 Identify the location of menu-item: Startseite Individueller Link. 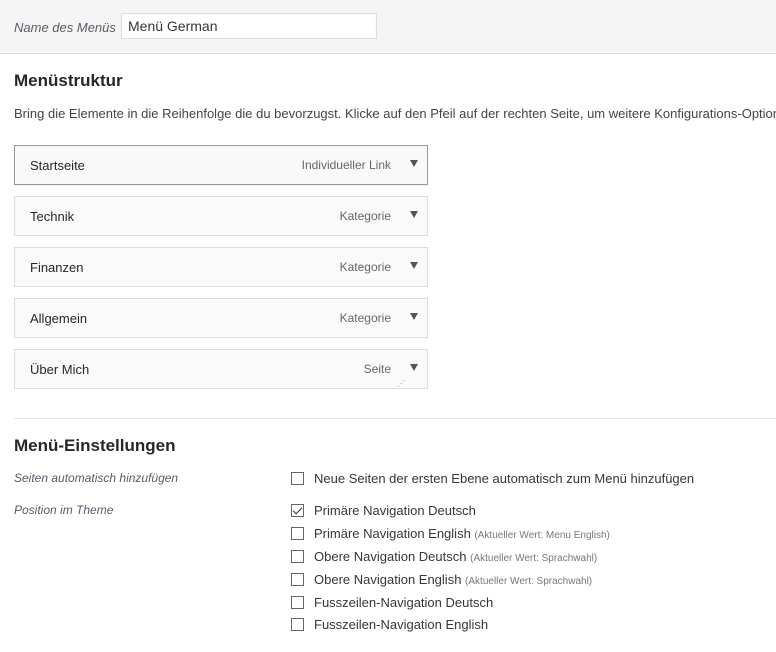
(221, 165).